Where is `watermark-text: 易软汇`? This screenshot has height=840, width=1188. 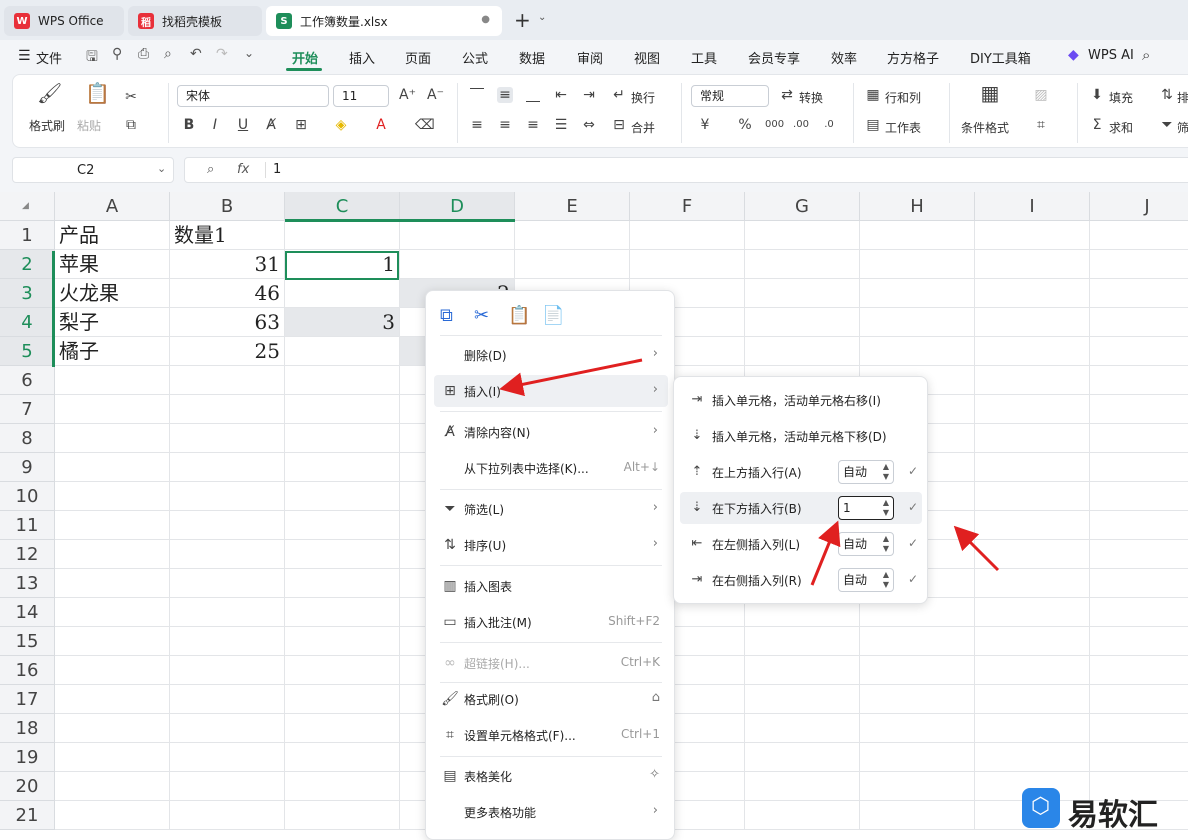
watermark-text: 易软汇 is located at coordinates (1113, 815).